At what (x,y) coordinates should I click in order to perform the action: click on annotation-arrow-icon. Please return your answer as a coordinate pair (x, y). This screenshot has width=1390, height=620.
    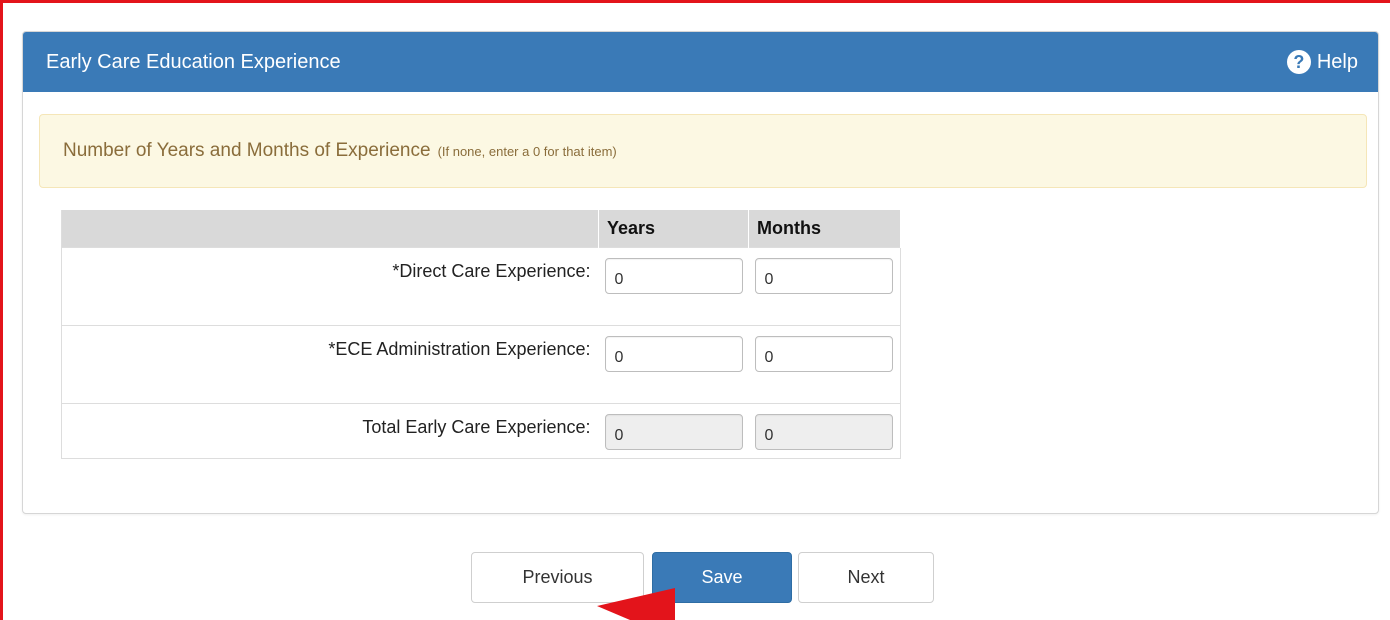
    Looking at the image, I should click on (636, 604).